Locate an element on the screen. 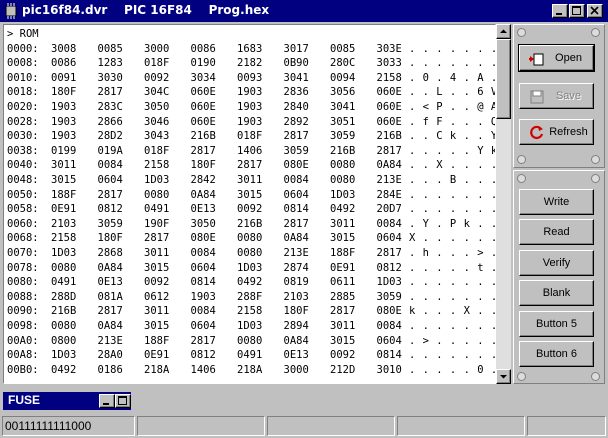  scroll-thumb is located at coordinates (503, 79).